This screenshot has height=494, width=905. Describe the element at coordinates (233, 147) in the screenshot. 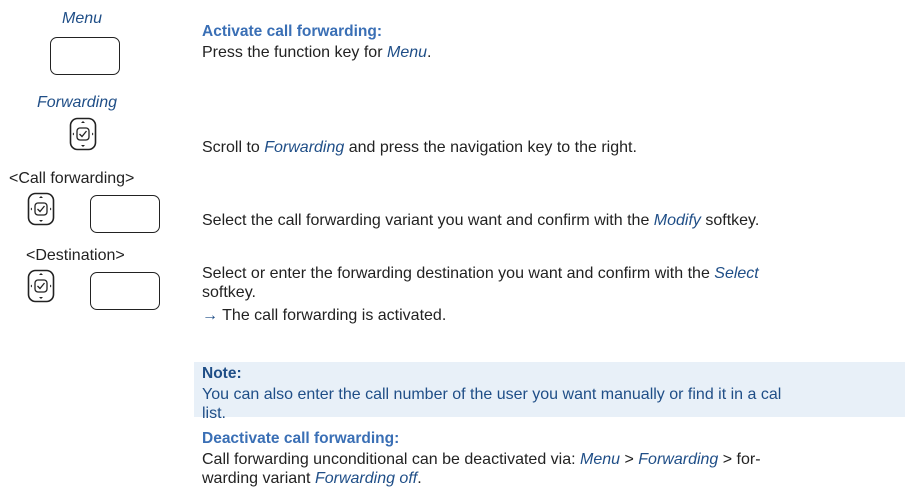

I see `step2-text-pre: Scroll to` at that location.